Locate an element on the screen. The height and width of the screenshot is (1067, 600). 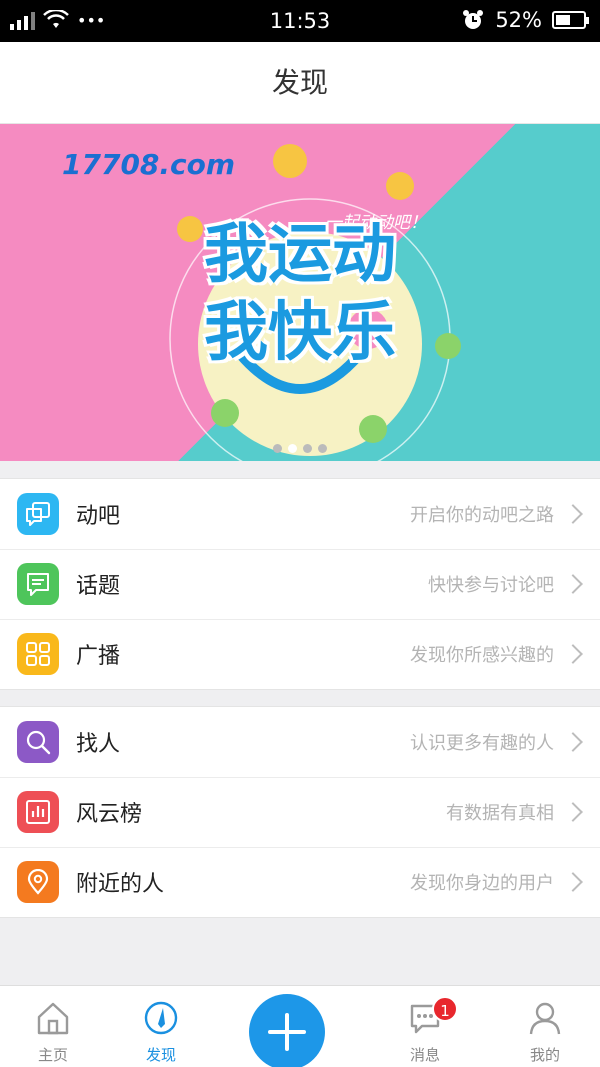
tab-mine: 我的 is located at coordinates (545, 1026).